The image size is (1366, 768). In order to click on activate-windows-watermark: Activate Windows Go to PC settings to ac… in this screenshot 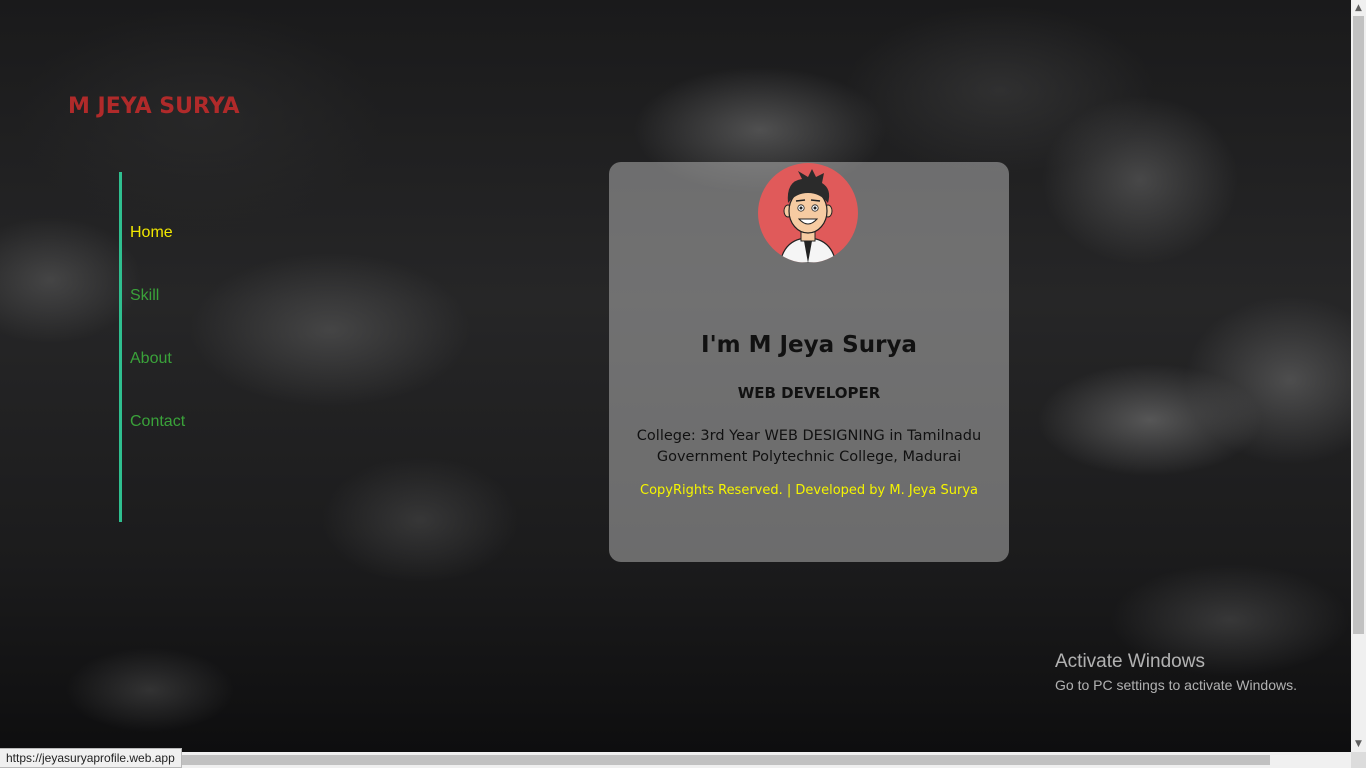, I will do `click(1176, 672)`.